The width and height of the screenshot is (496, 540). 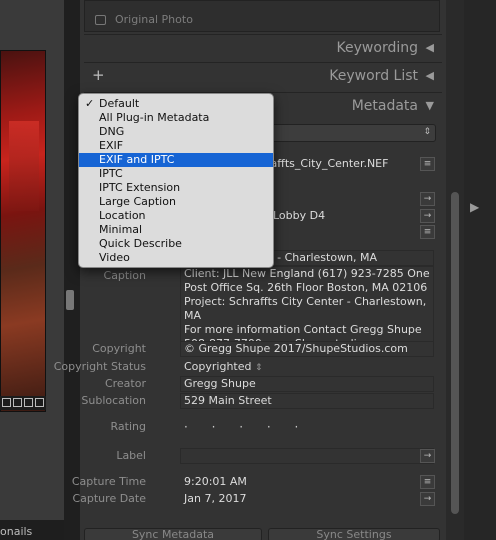 I want to click on menu-item-all-plugin-metadata: All Plug-in Metadata, so click(x=176, y=118).